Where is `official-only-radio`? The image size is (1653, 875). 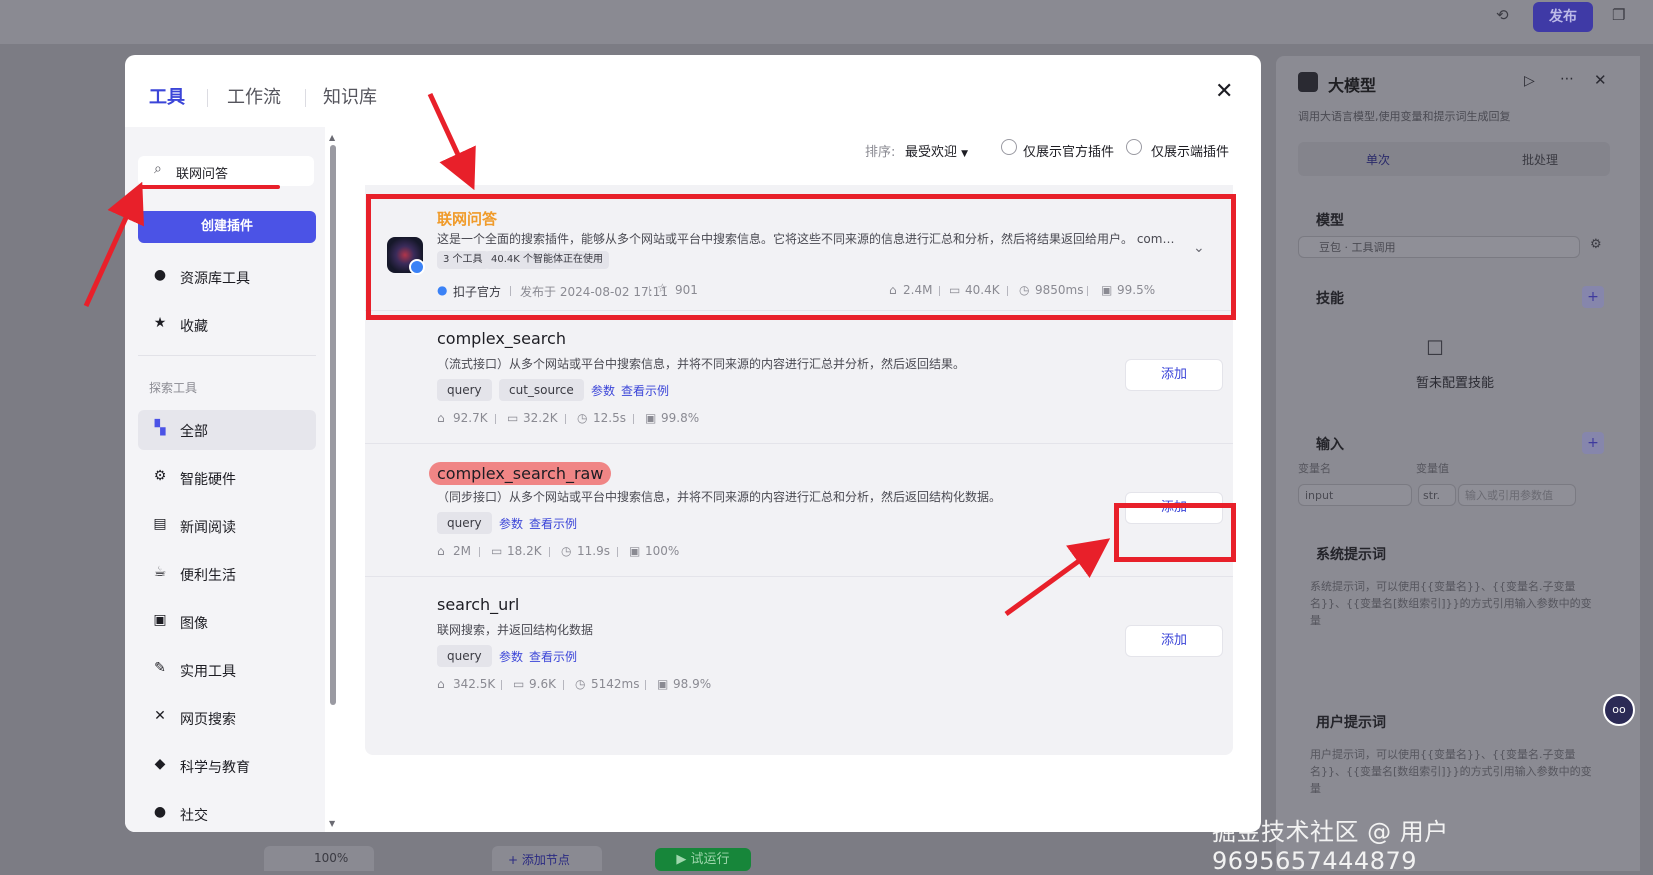 official-only-radio is located at coordinates (1009, 147).